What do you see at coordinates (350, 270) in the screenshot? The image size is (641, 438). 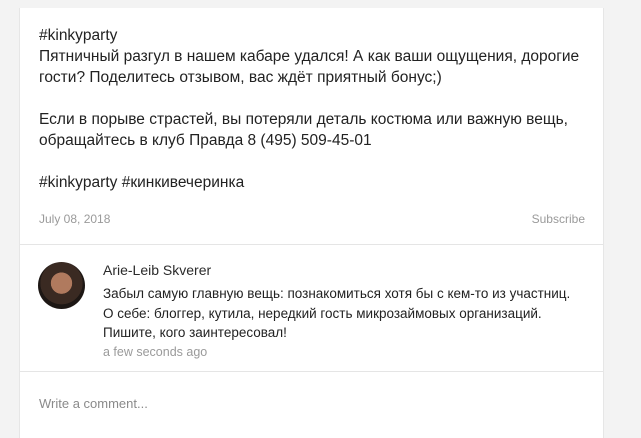 I see `comment-author: Arie-Leib Skverer` at bounding box center [350, 270].